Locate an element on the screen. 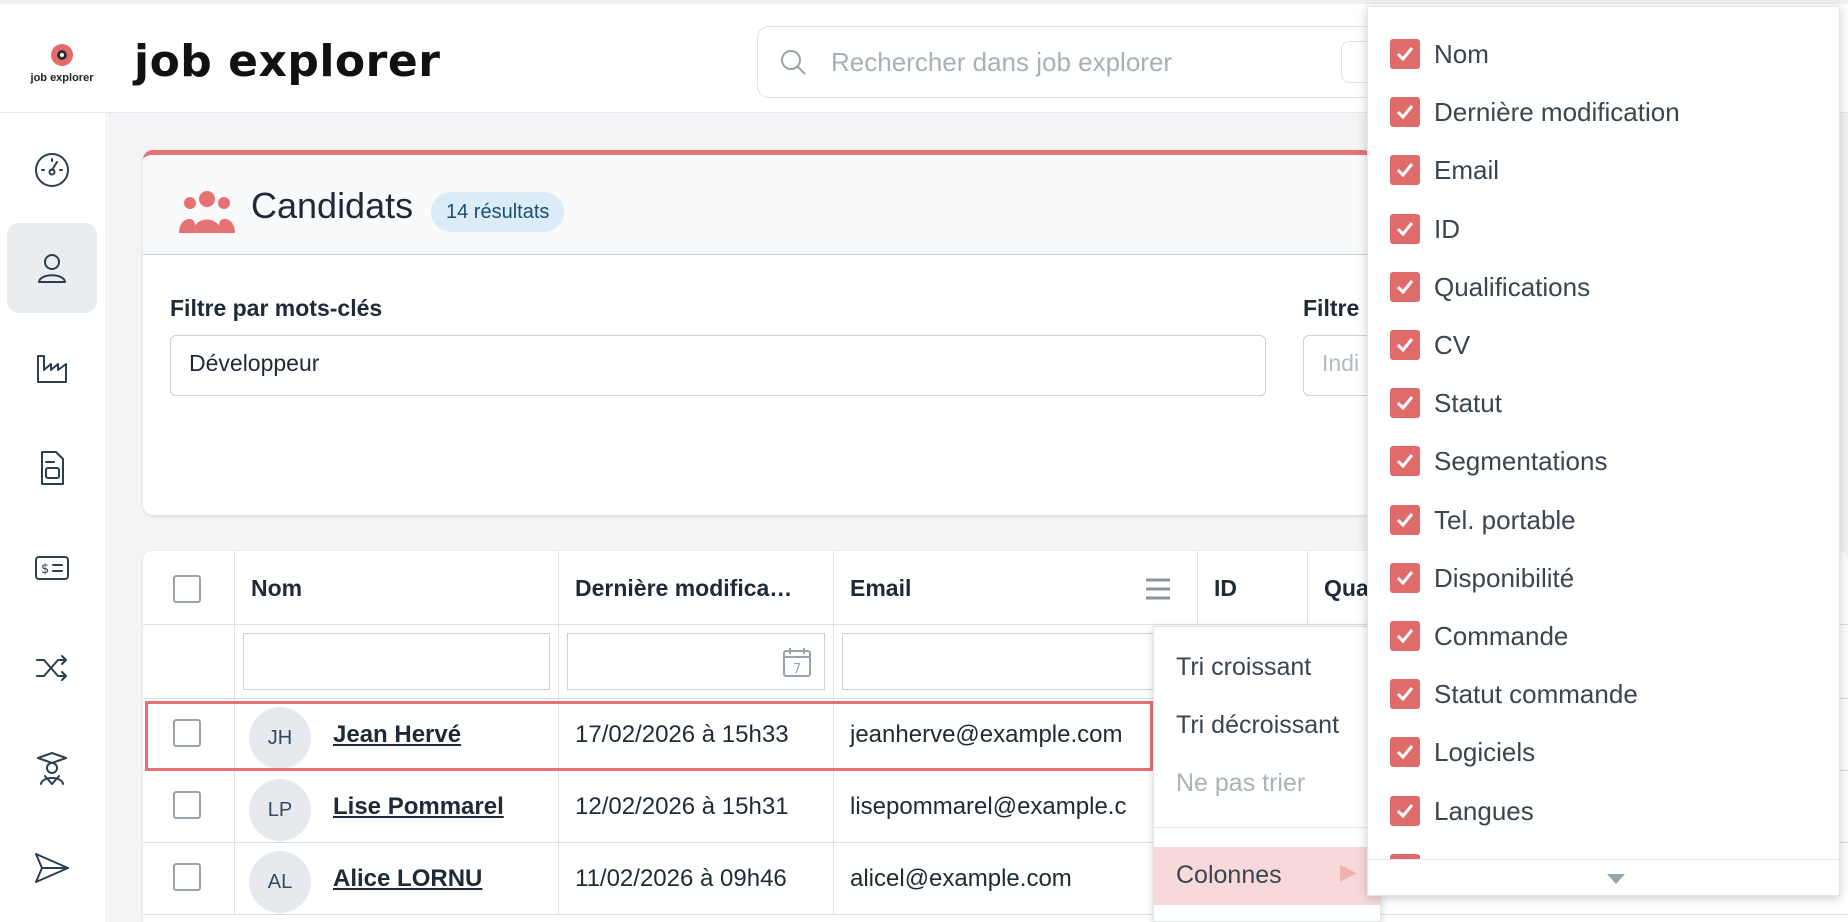  table-row-name: AL Alice LORNU is located at coordinates (397, 879).